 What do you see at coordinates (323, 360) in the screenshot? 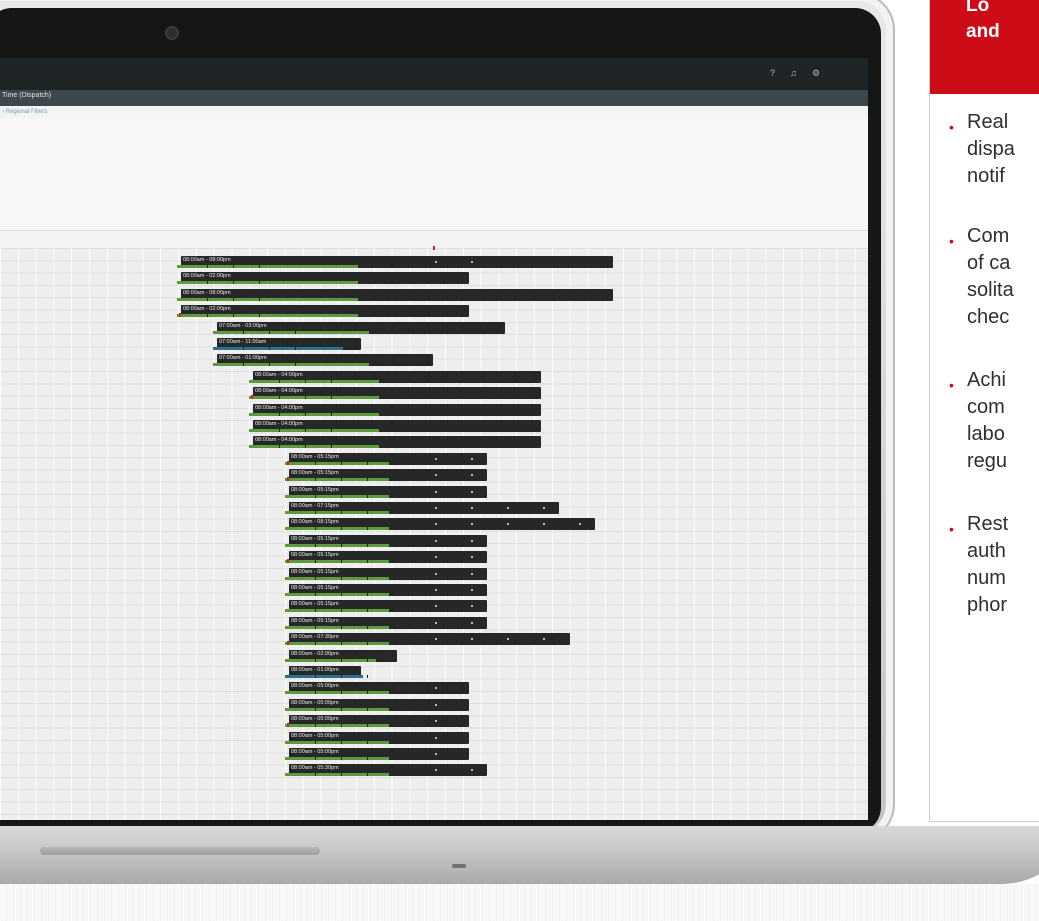
I see `shift-row: 07:00am - 01:00pm` at bounding box center [323, 360].